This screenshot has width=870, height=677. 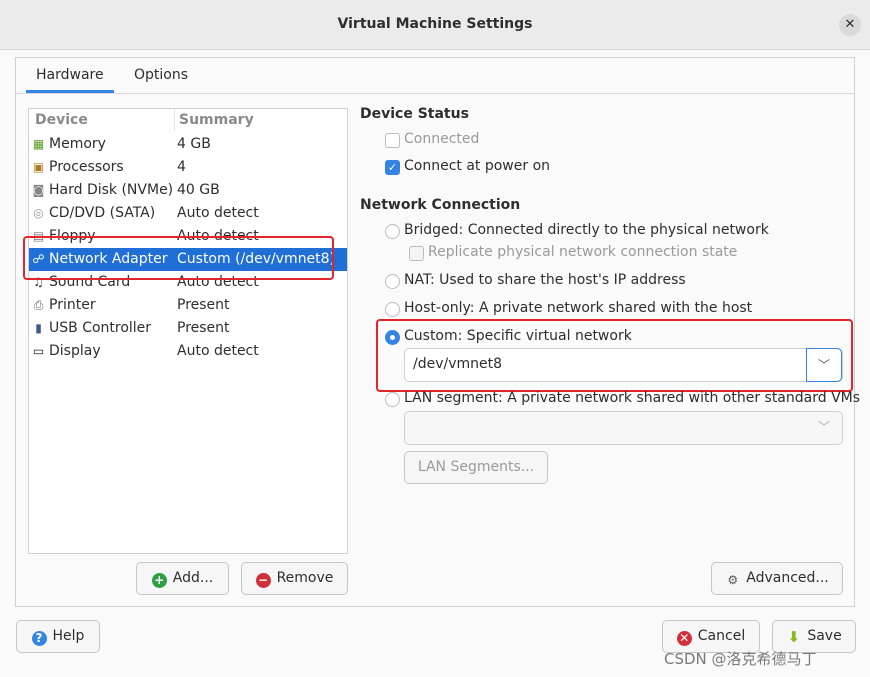 I want to click on usb-icon: ▮, so click(x=38, y=328).